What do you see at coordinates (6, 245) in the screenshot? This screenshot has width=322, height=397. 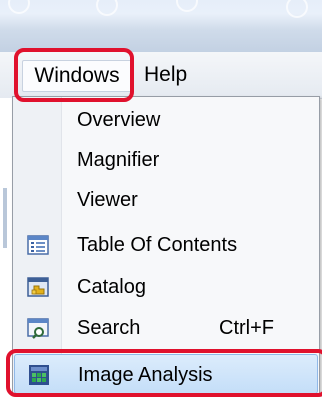 I see `left-window-edge` at bounding box center [6, 245].